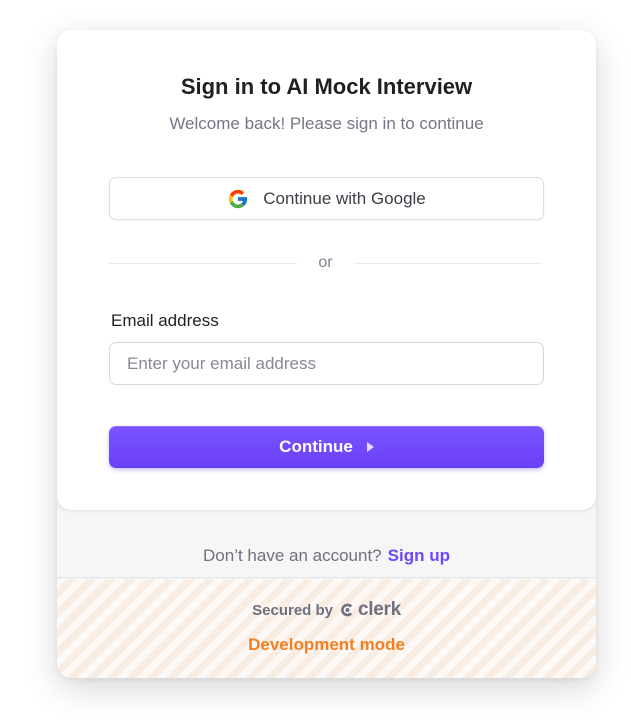  I want to click on divider-line-right, so click(448, 263).